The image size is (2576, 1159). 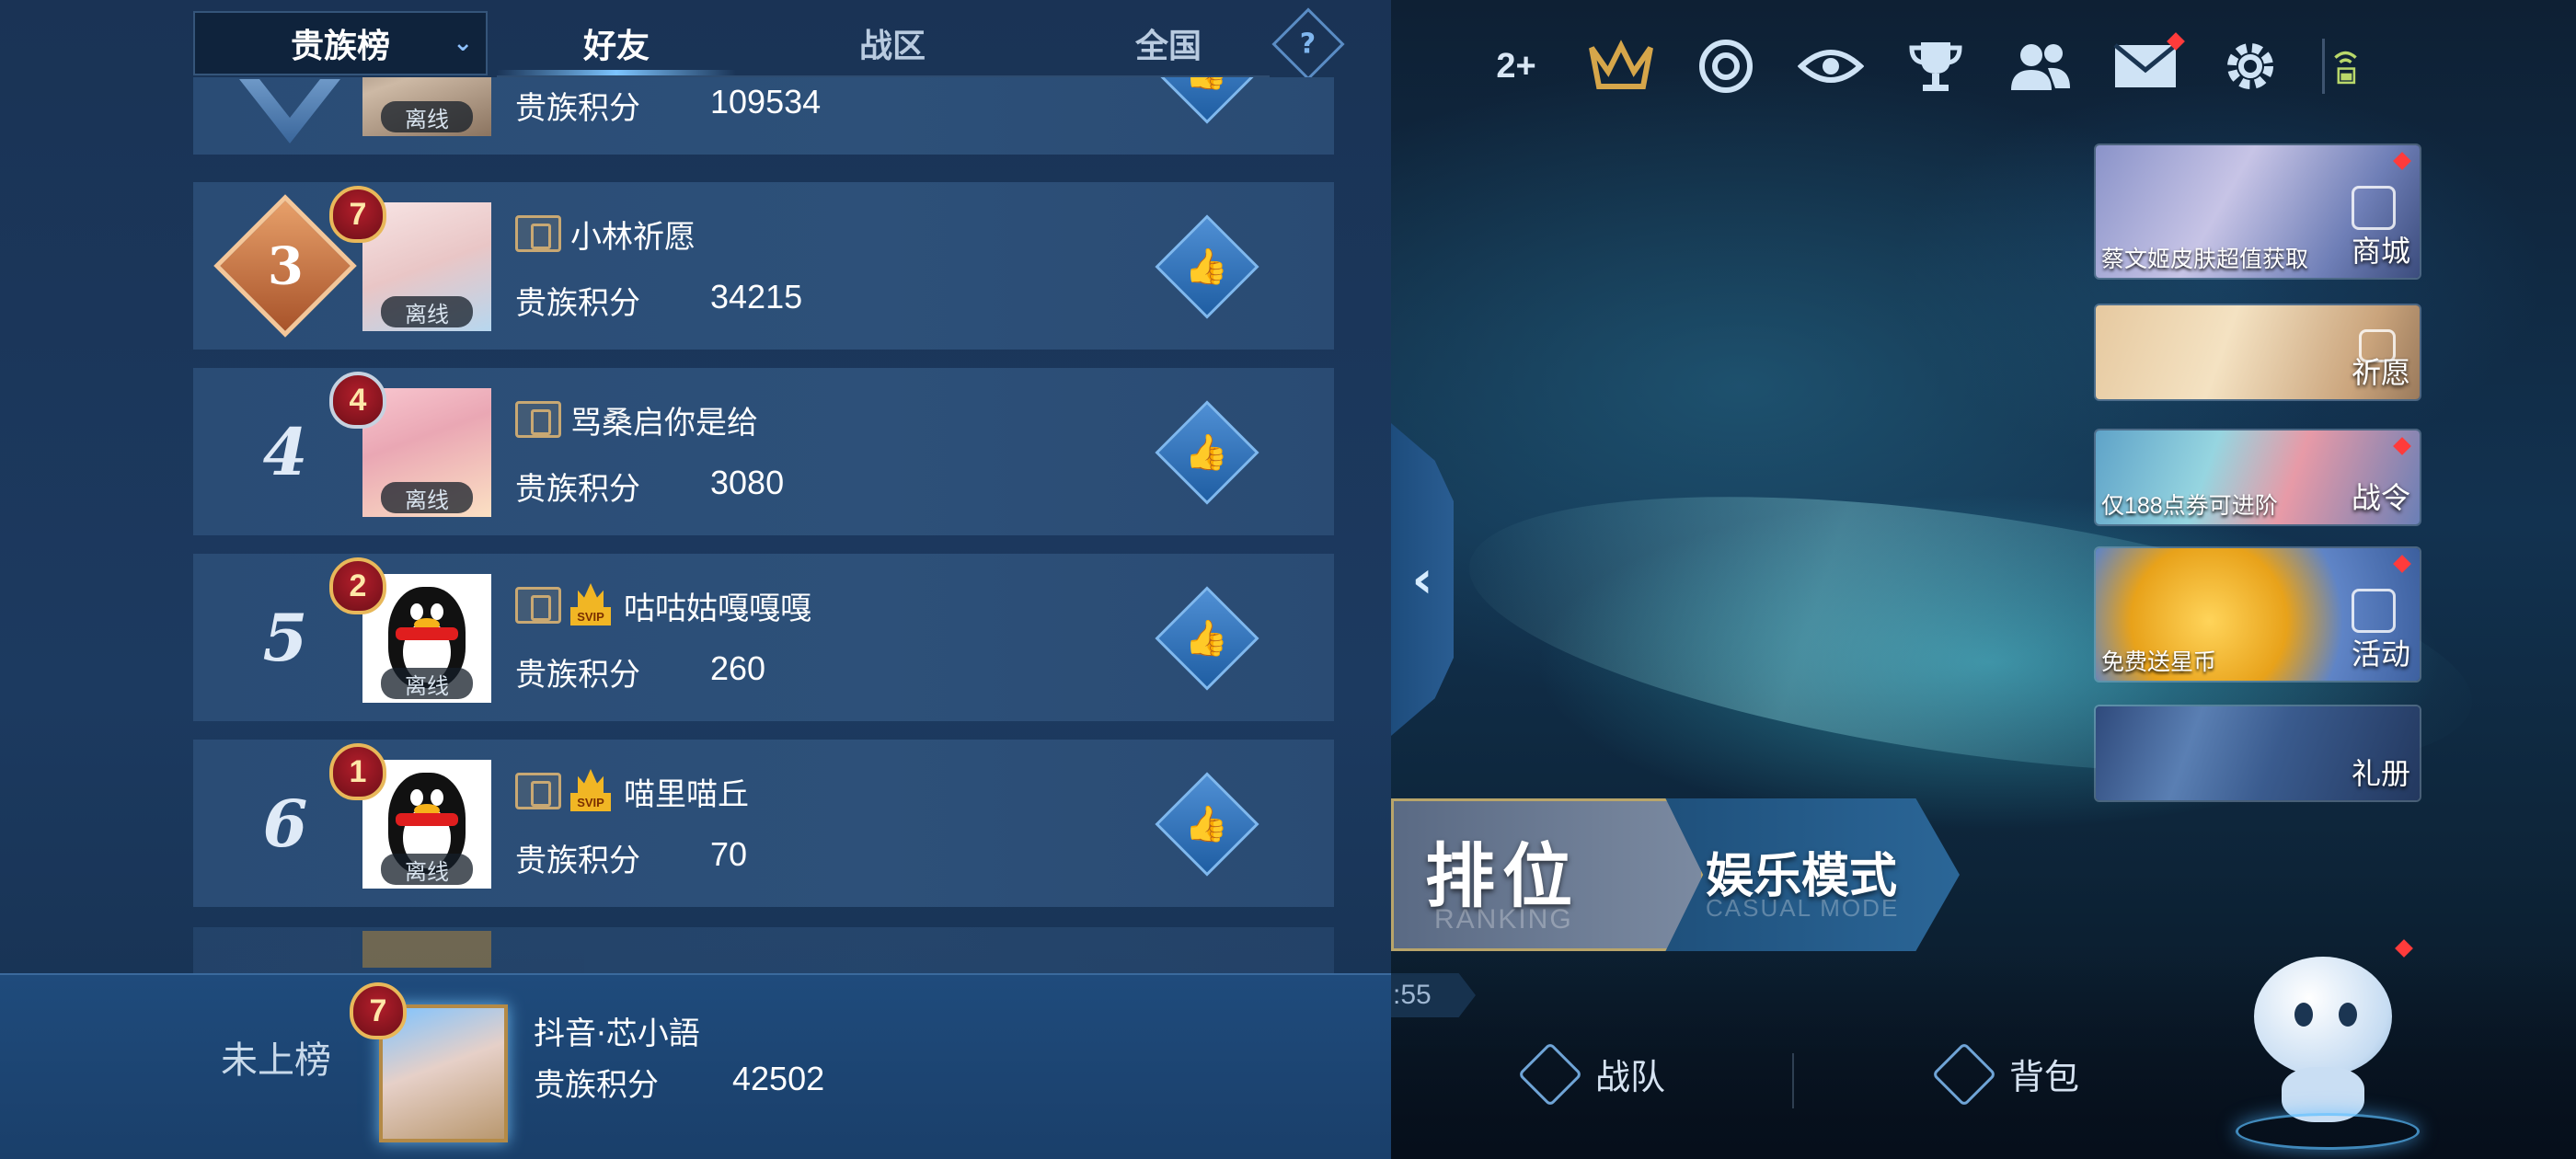 What do you see at coordinates (2159, 662) in the screenshot?
I see `promo-caption: 免费送星币` at bounding box center [2159, 662].